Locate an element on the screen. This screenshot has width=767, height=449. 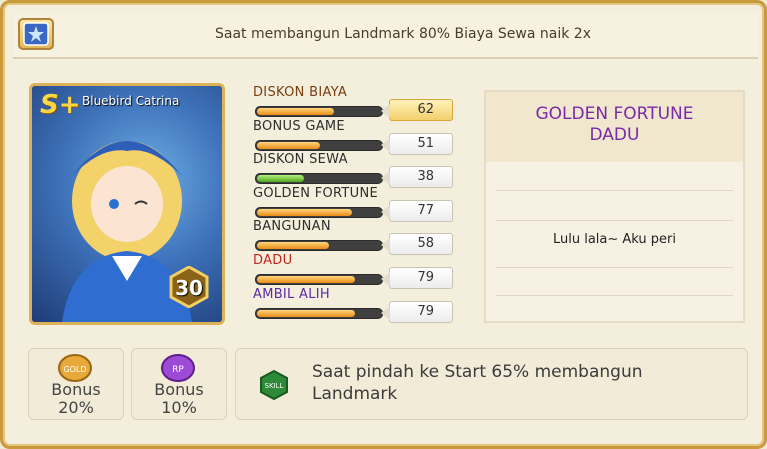
character-level: 30 is located at coordinates (189, 288).